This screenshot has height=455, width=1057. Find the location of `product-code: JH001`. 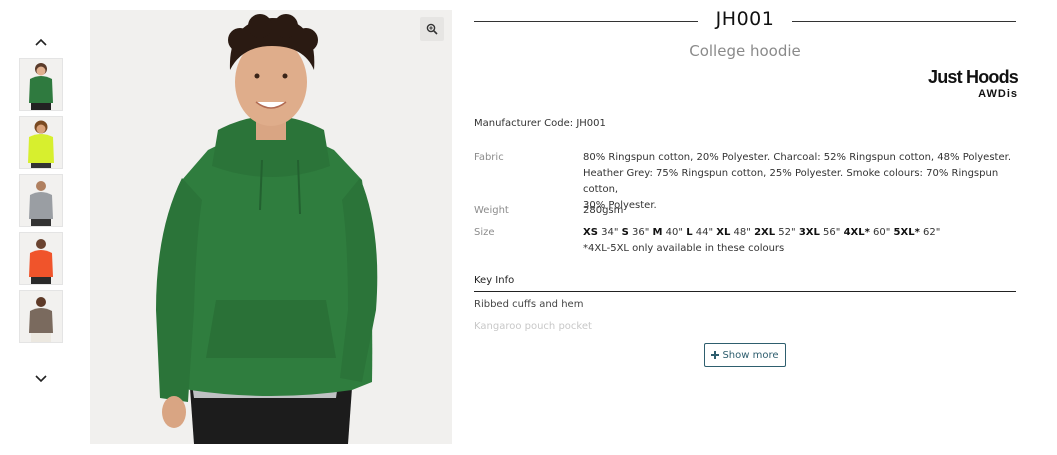

product-code: JH001 is located at coordinates (745, 19).